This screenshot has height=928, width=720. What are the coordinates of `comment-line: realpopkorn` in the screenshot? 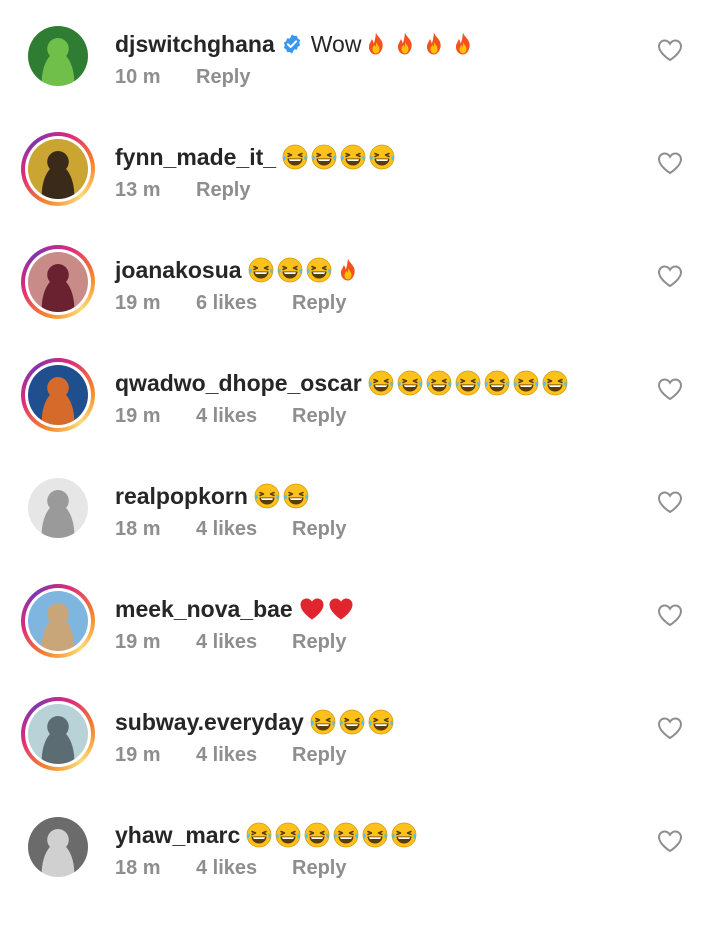 It's located at (213, 496).